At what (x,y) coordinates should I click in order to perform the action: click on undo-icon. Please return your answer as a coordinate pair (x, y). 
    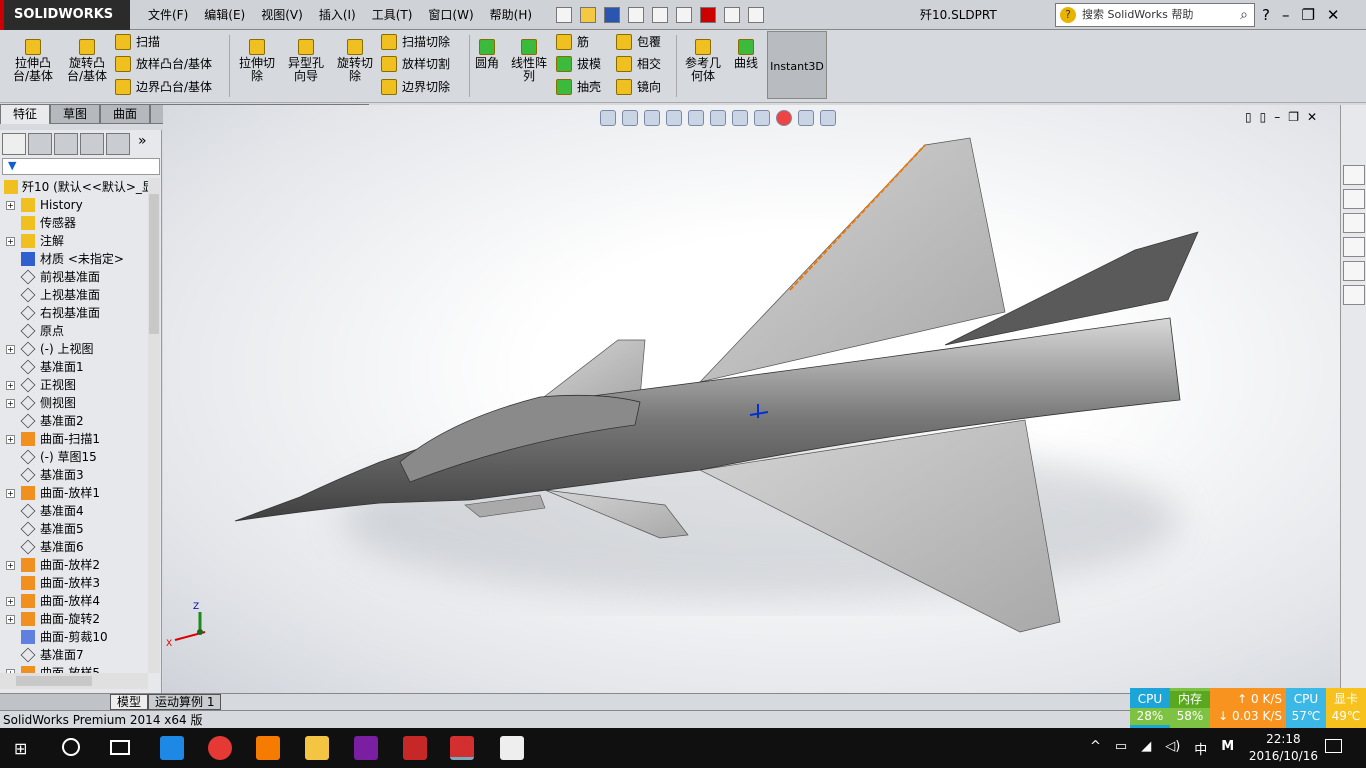
    Looking at the image, I should click on (660, 15).